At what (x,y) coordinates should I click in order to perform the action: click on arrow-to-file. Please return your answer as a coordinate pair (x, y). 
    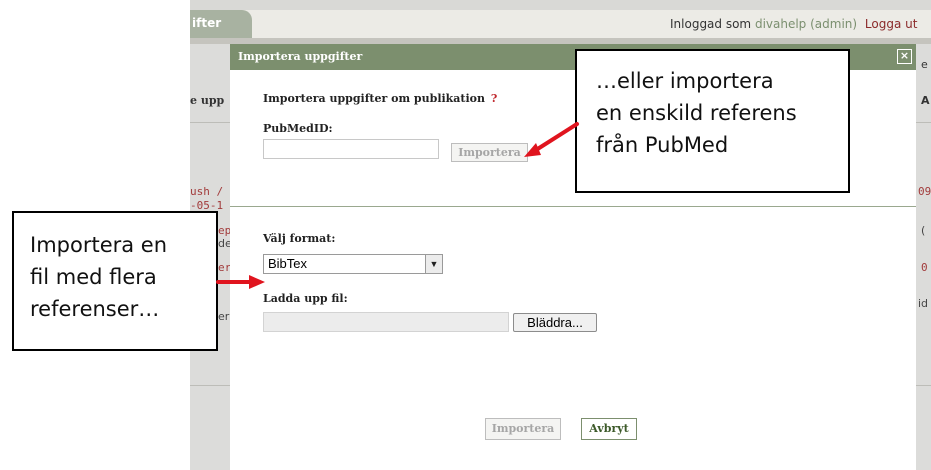
    Looking at the image, I should click on (240, 282).